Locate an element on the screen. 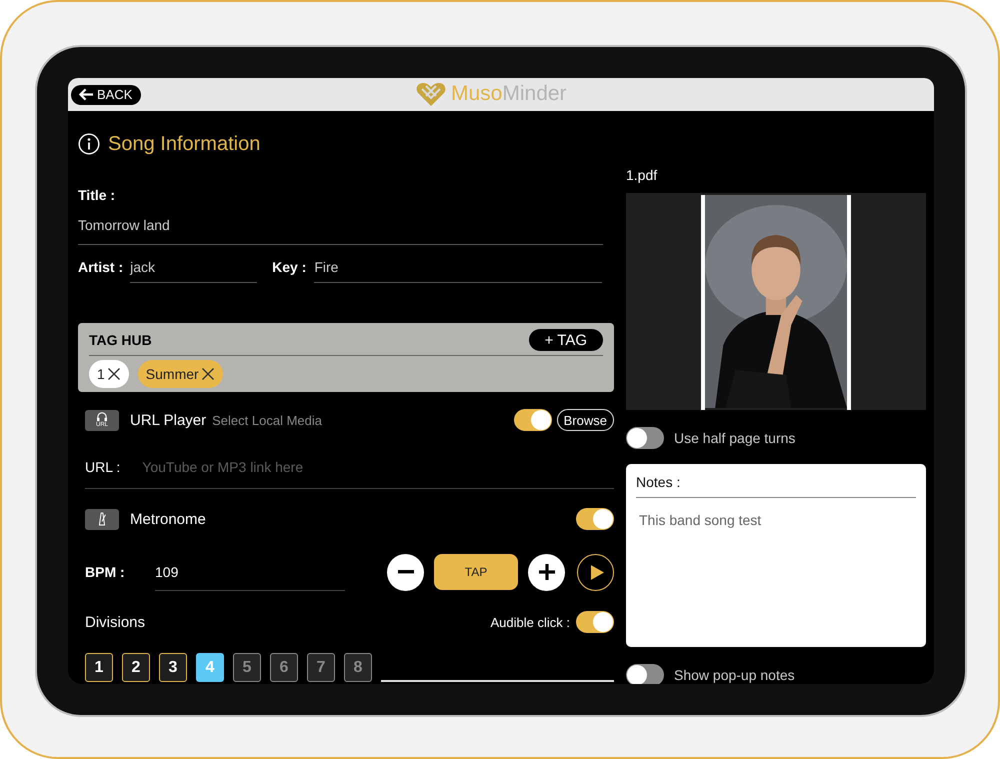  play-button is located at coordinates (595, 572).